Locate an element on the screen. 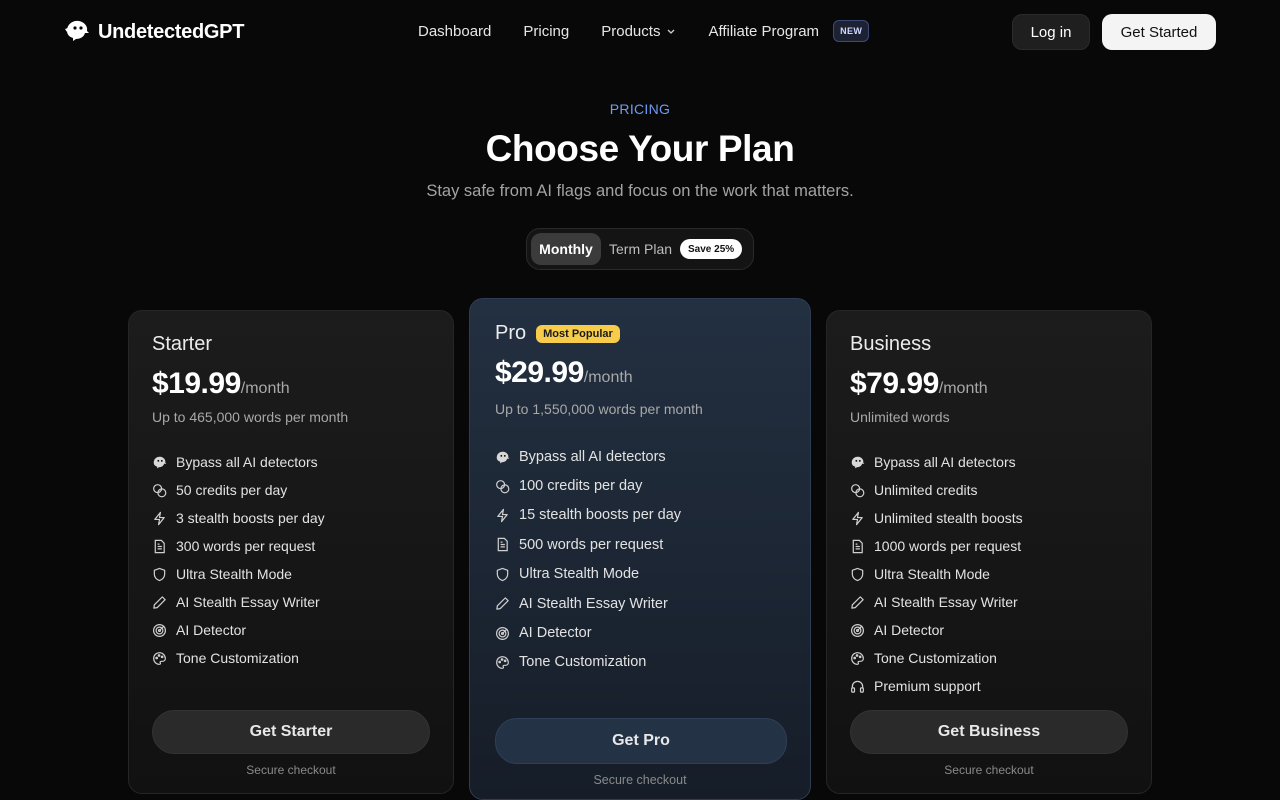 Image resolution: width=1280 pixels, height=800 pixels. feature-item: 3 stealth boosts per day is located at coordinates (238, 518).